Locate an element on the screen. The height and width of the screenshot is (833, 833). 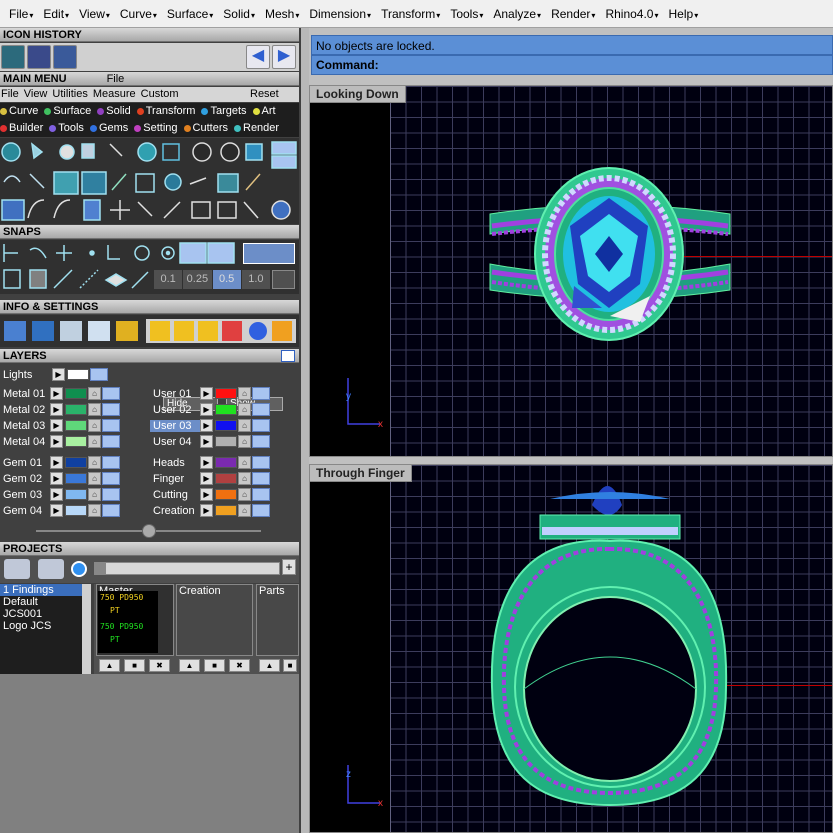
creation-up-button: ▲ is located at coordinates (189, 665).